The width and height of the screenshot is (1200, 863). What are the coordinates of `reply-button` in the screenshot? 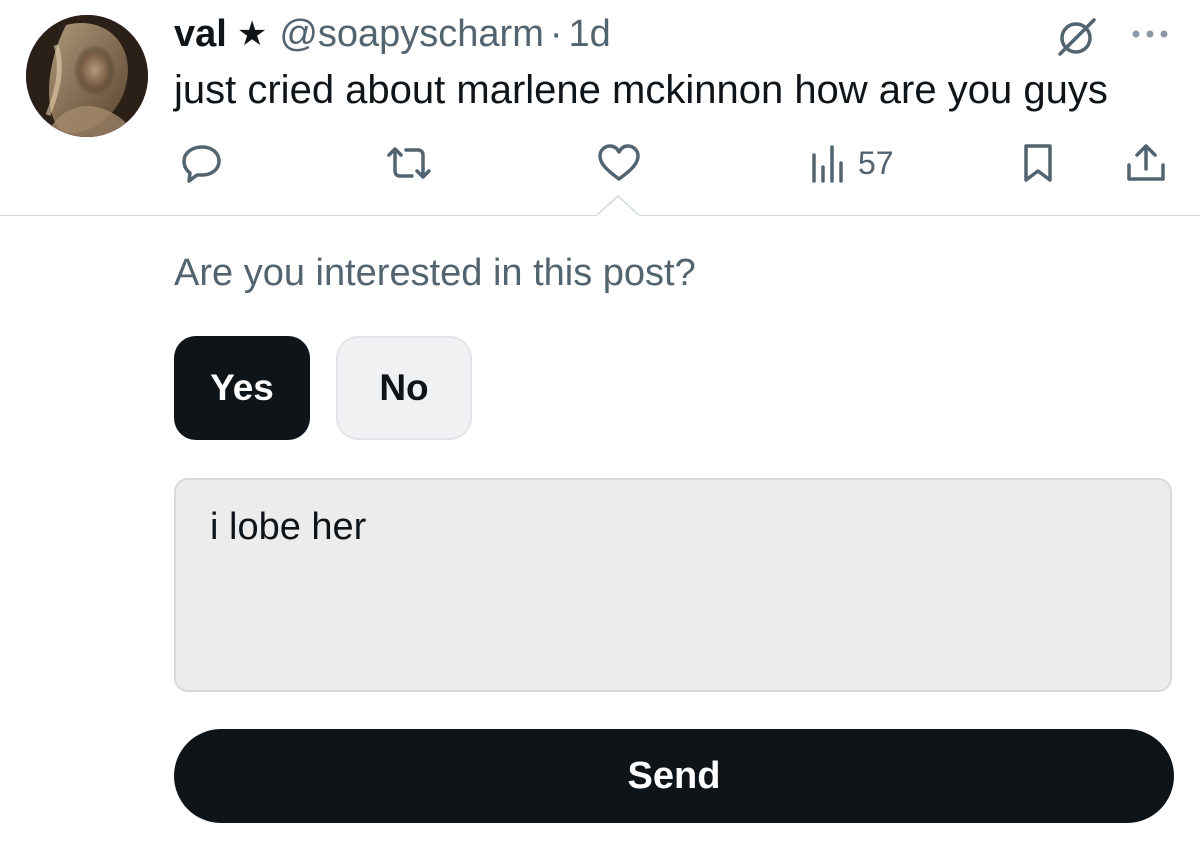 It's located at (202, 163).